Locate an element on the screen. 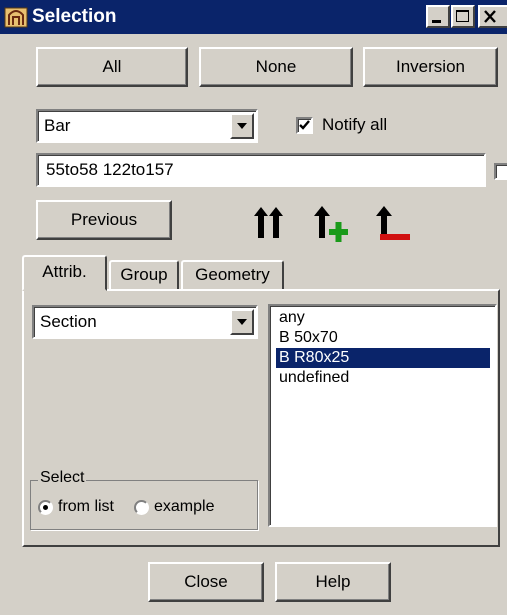  checkmark-icon is located at coordinates (304, 125).